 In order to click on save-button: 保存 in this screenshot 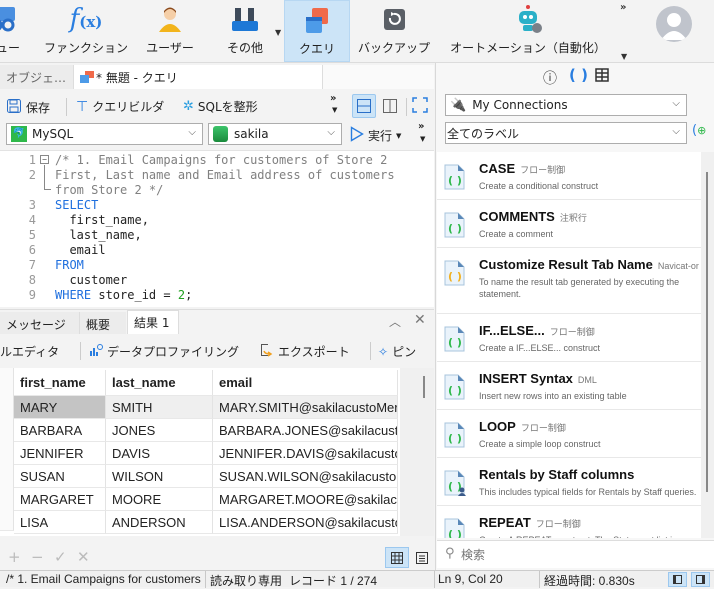, I will do `click(28, 107)`.